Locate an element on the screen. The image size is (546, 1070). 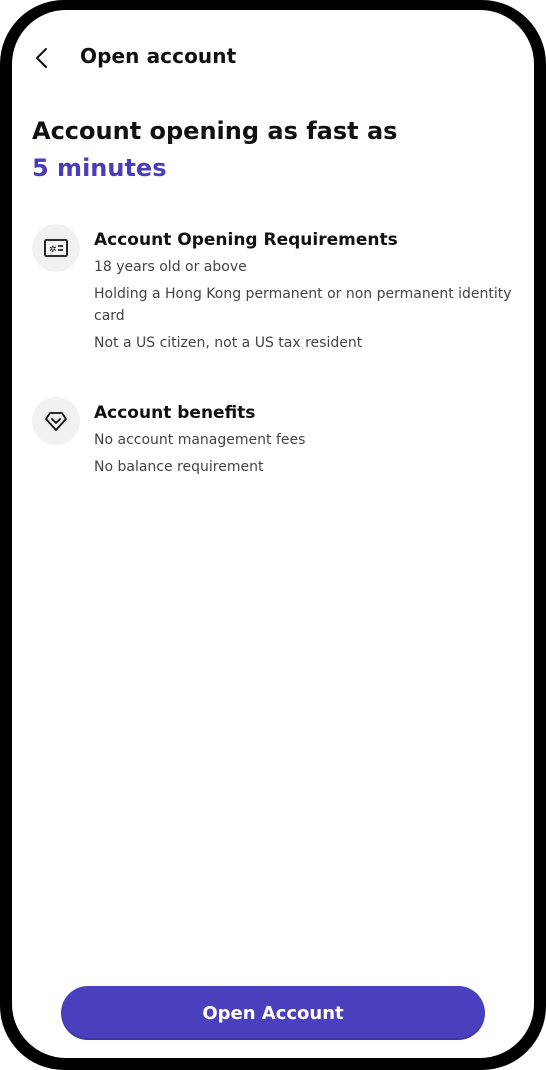
benefits-title: Account benefits is located at coordinates (175, 413).